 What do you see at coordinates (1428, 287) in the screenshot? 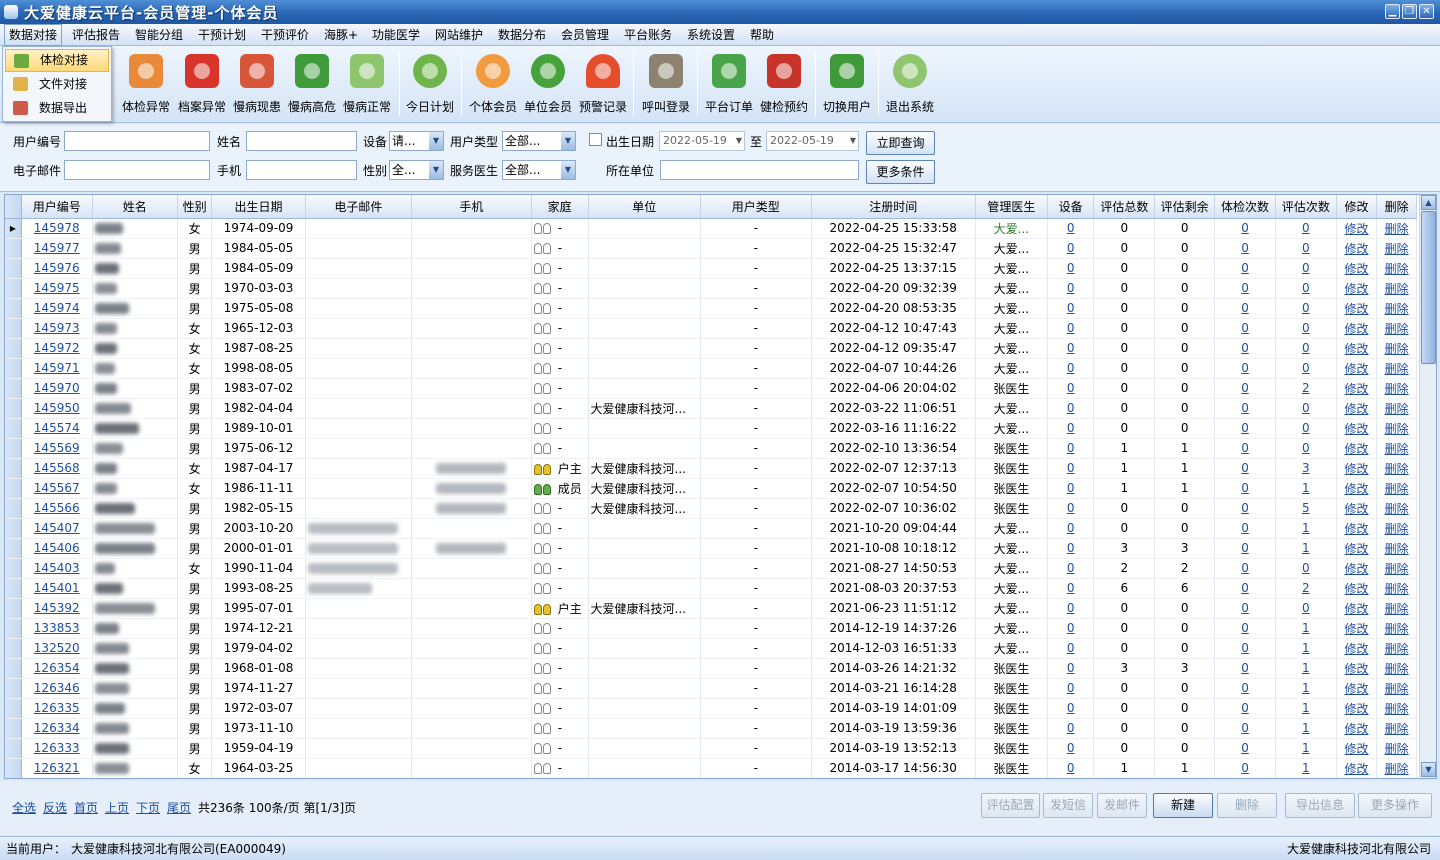
I see `scroll-thumb` at bounding box center [1428, 287].